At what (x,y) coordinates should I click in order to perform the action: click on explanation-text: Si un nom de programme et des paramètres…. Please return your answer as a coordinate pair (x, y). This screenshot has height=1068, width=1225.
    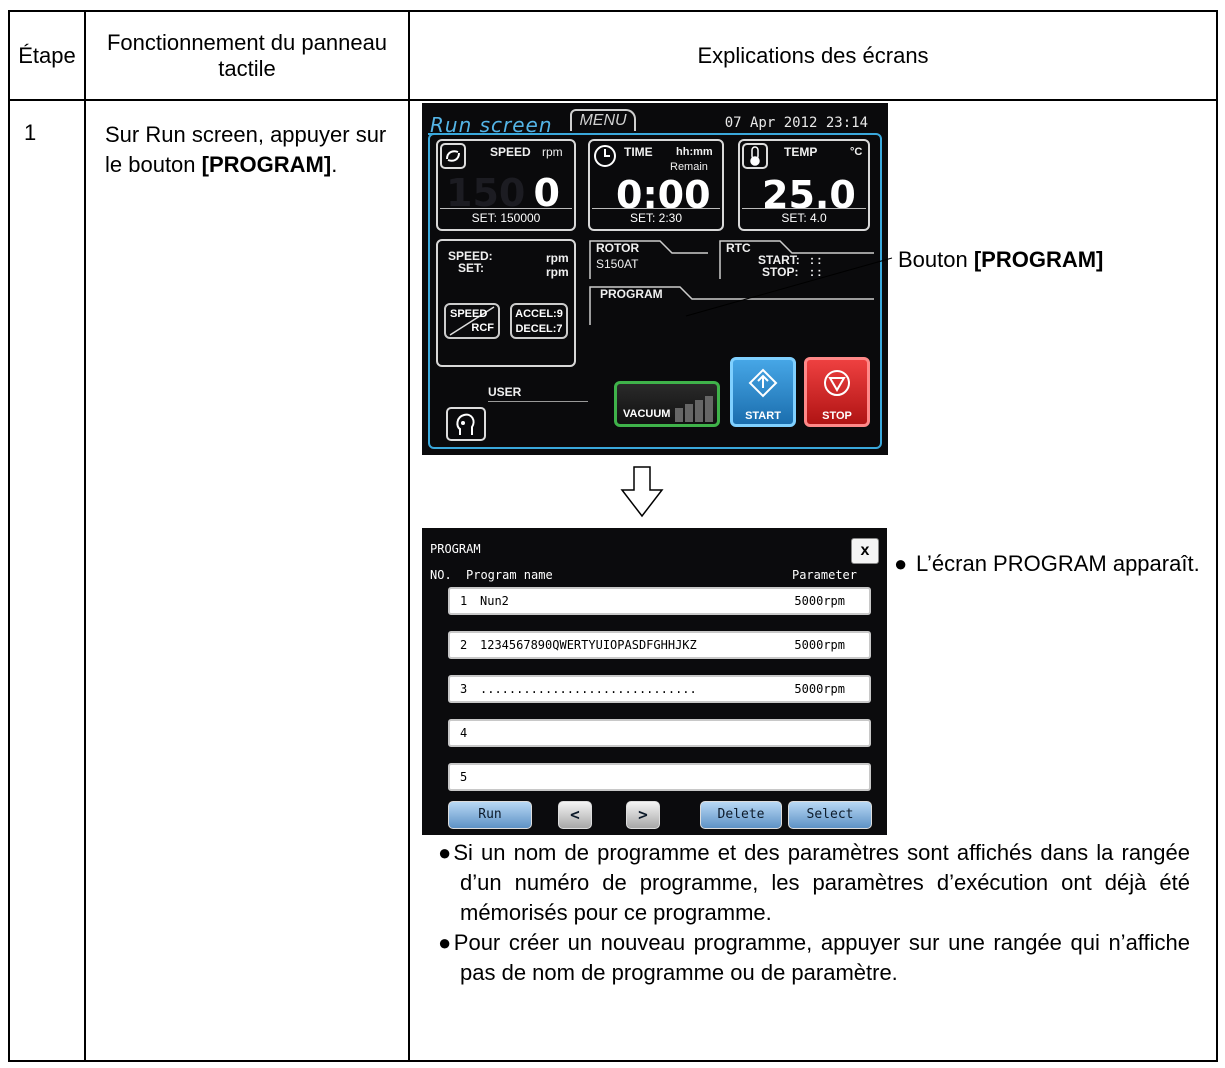
    Looking at the image, I should click on (821, 882).